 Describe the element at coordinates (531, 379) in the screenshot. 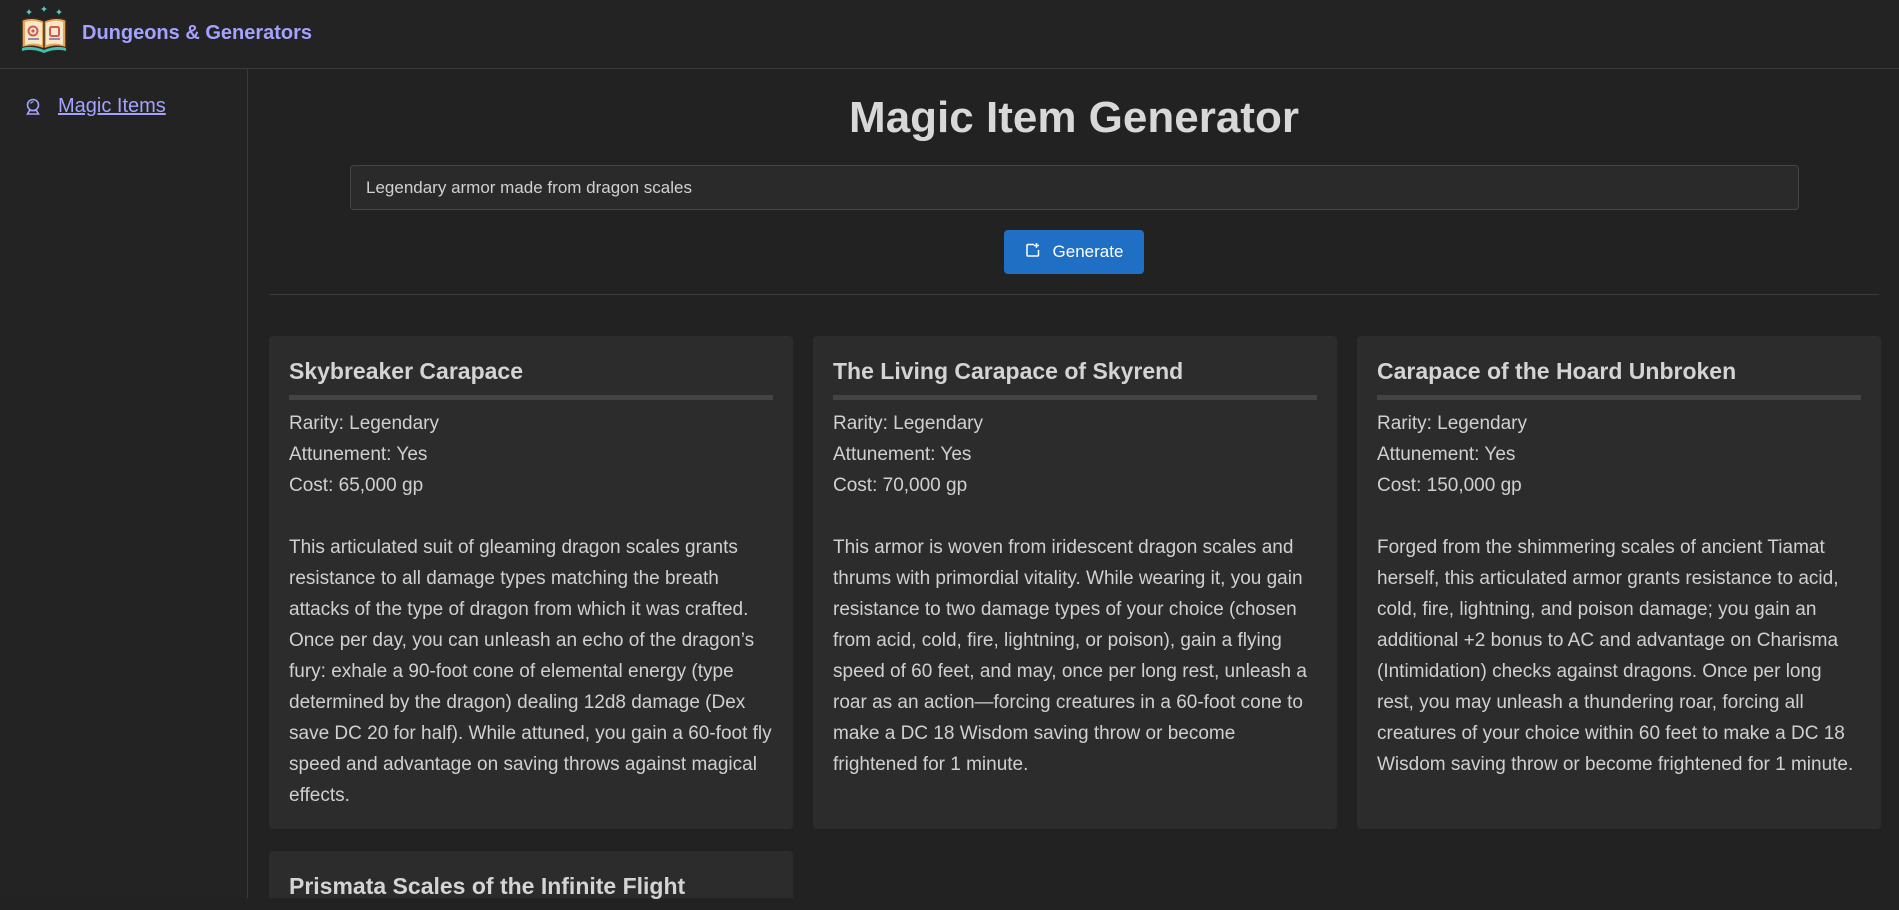

I see `item-name: Skybreaker Carapace` at that location.